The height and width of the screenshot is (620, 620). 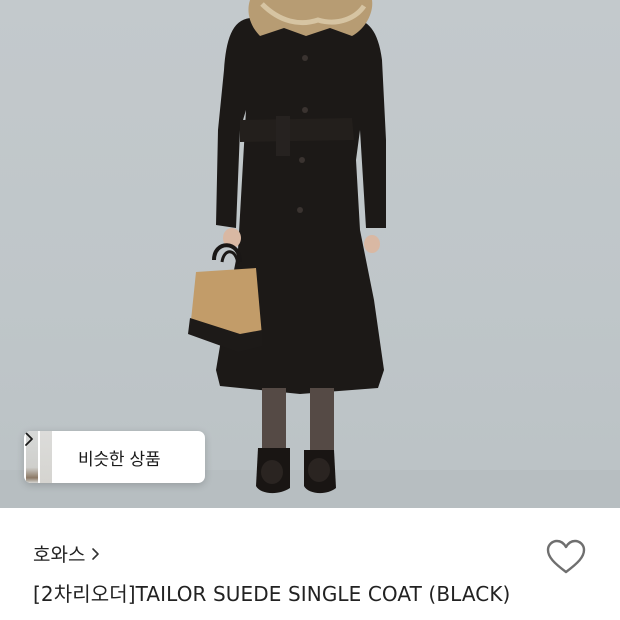 I want to click on similar-products-button: 비슷한 상품, so click(x=114, y=457).